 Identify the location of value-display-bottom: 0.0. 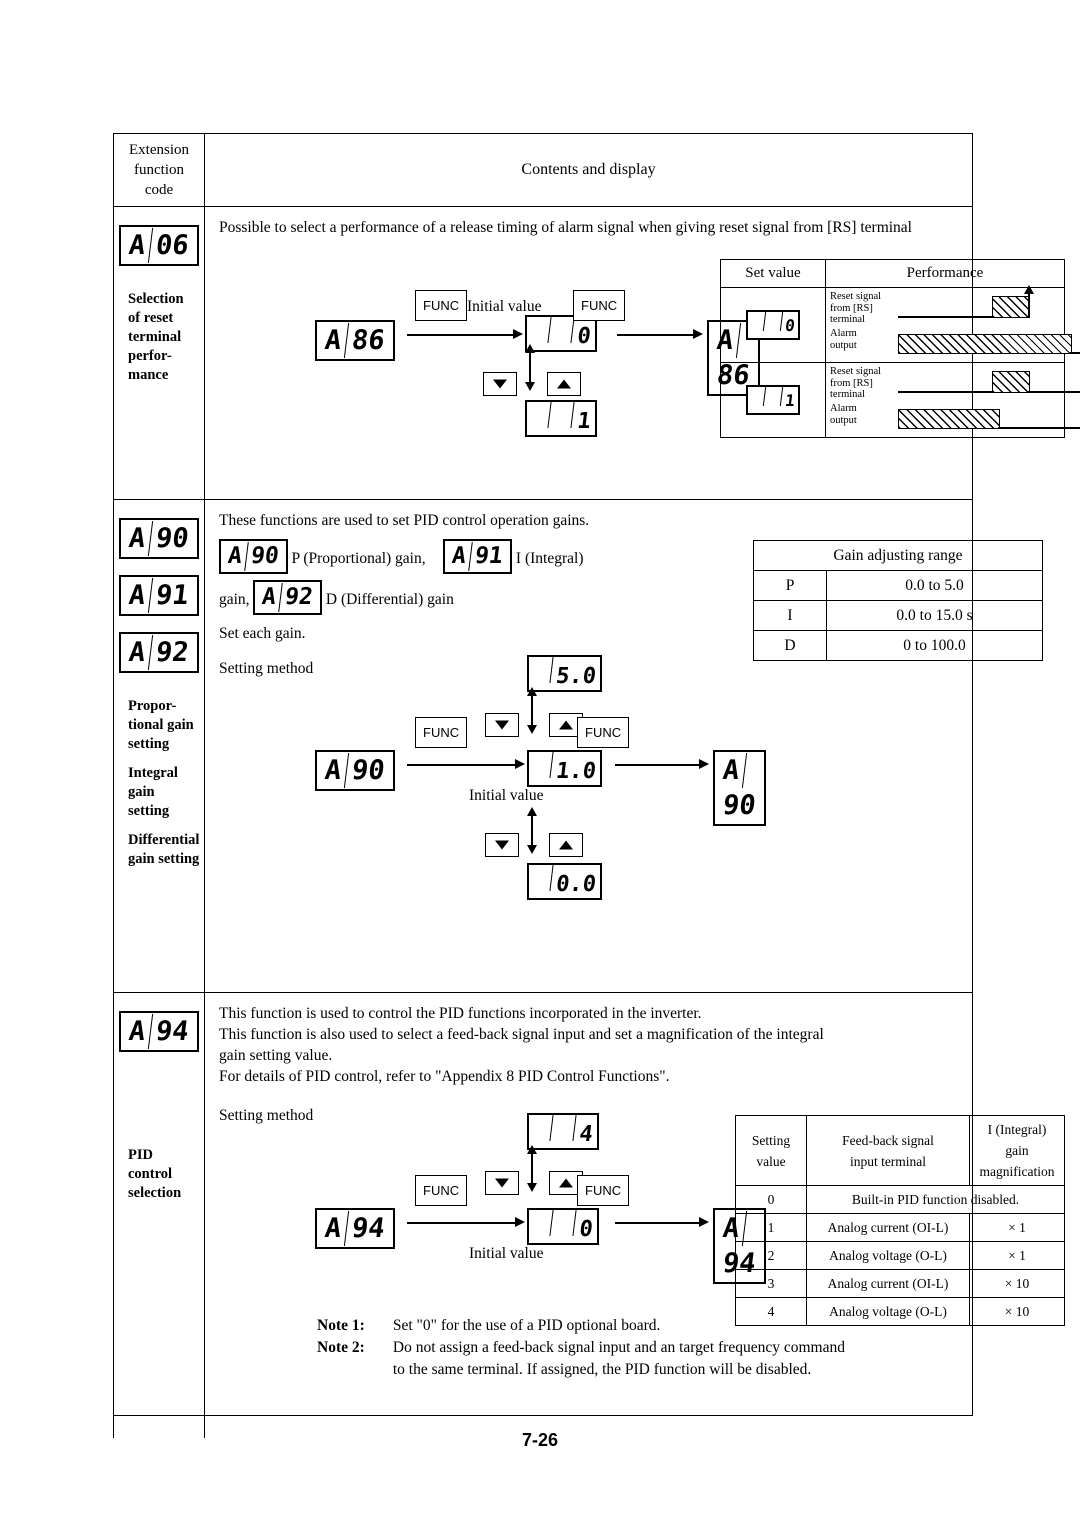
(564, 881).